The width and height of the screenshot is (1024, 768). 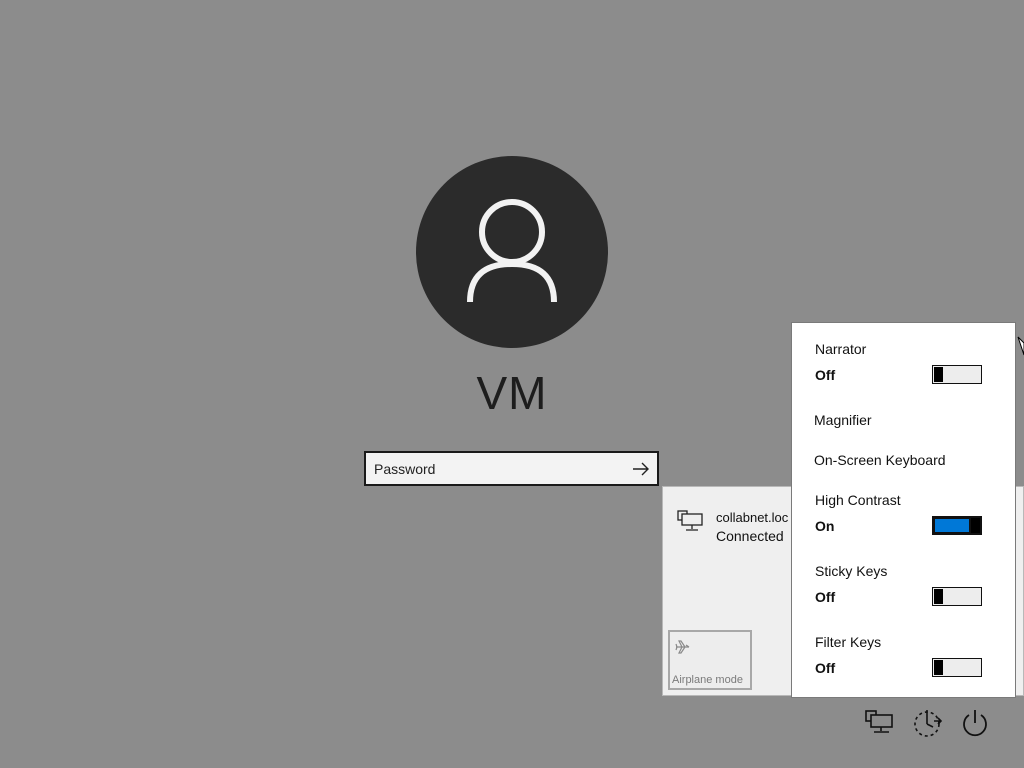 I want to click on power-icon, so click(x=975, y=723).